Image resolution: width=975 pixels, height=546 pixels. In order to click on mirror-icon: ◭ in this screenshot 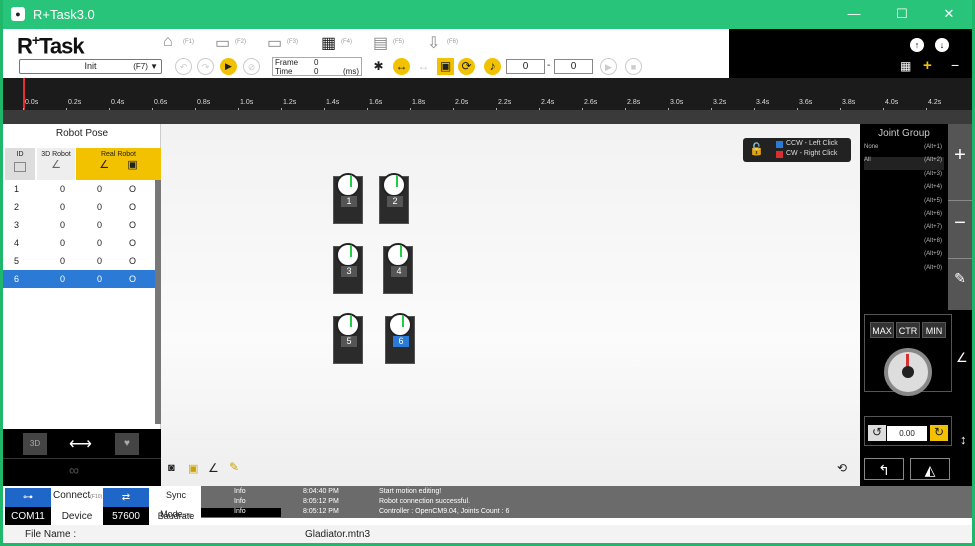, I will do `click(930, 469)`.